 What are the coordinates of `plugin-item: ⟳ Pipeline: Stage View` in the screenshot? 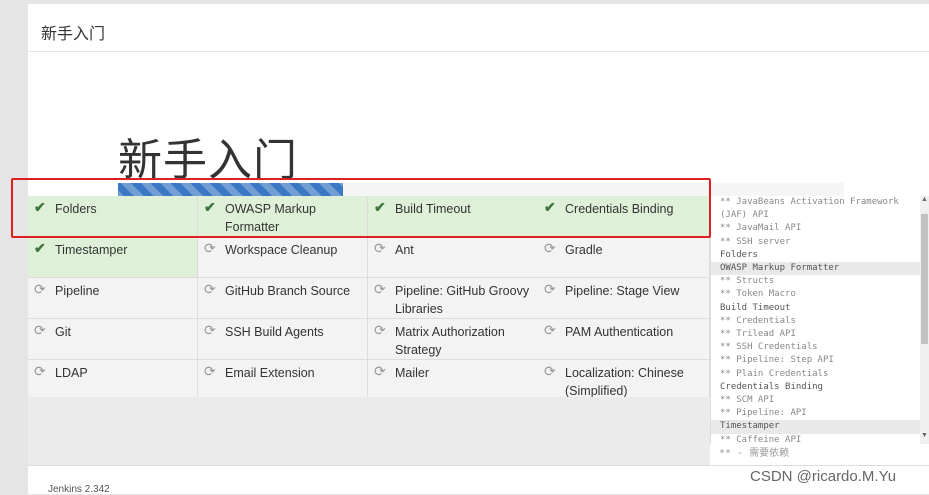 It's located at (624, 298).